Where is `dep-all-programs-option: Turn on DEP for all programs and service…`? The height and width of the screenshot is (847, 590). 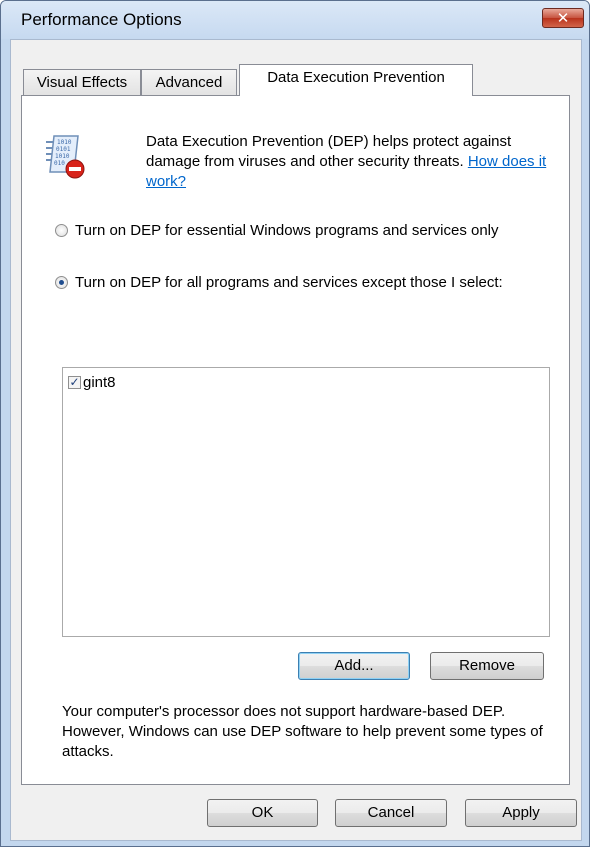
dep-all-programs-option: Turn on DEP for all programs and service… is located at coordinates (300, 293).